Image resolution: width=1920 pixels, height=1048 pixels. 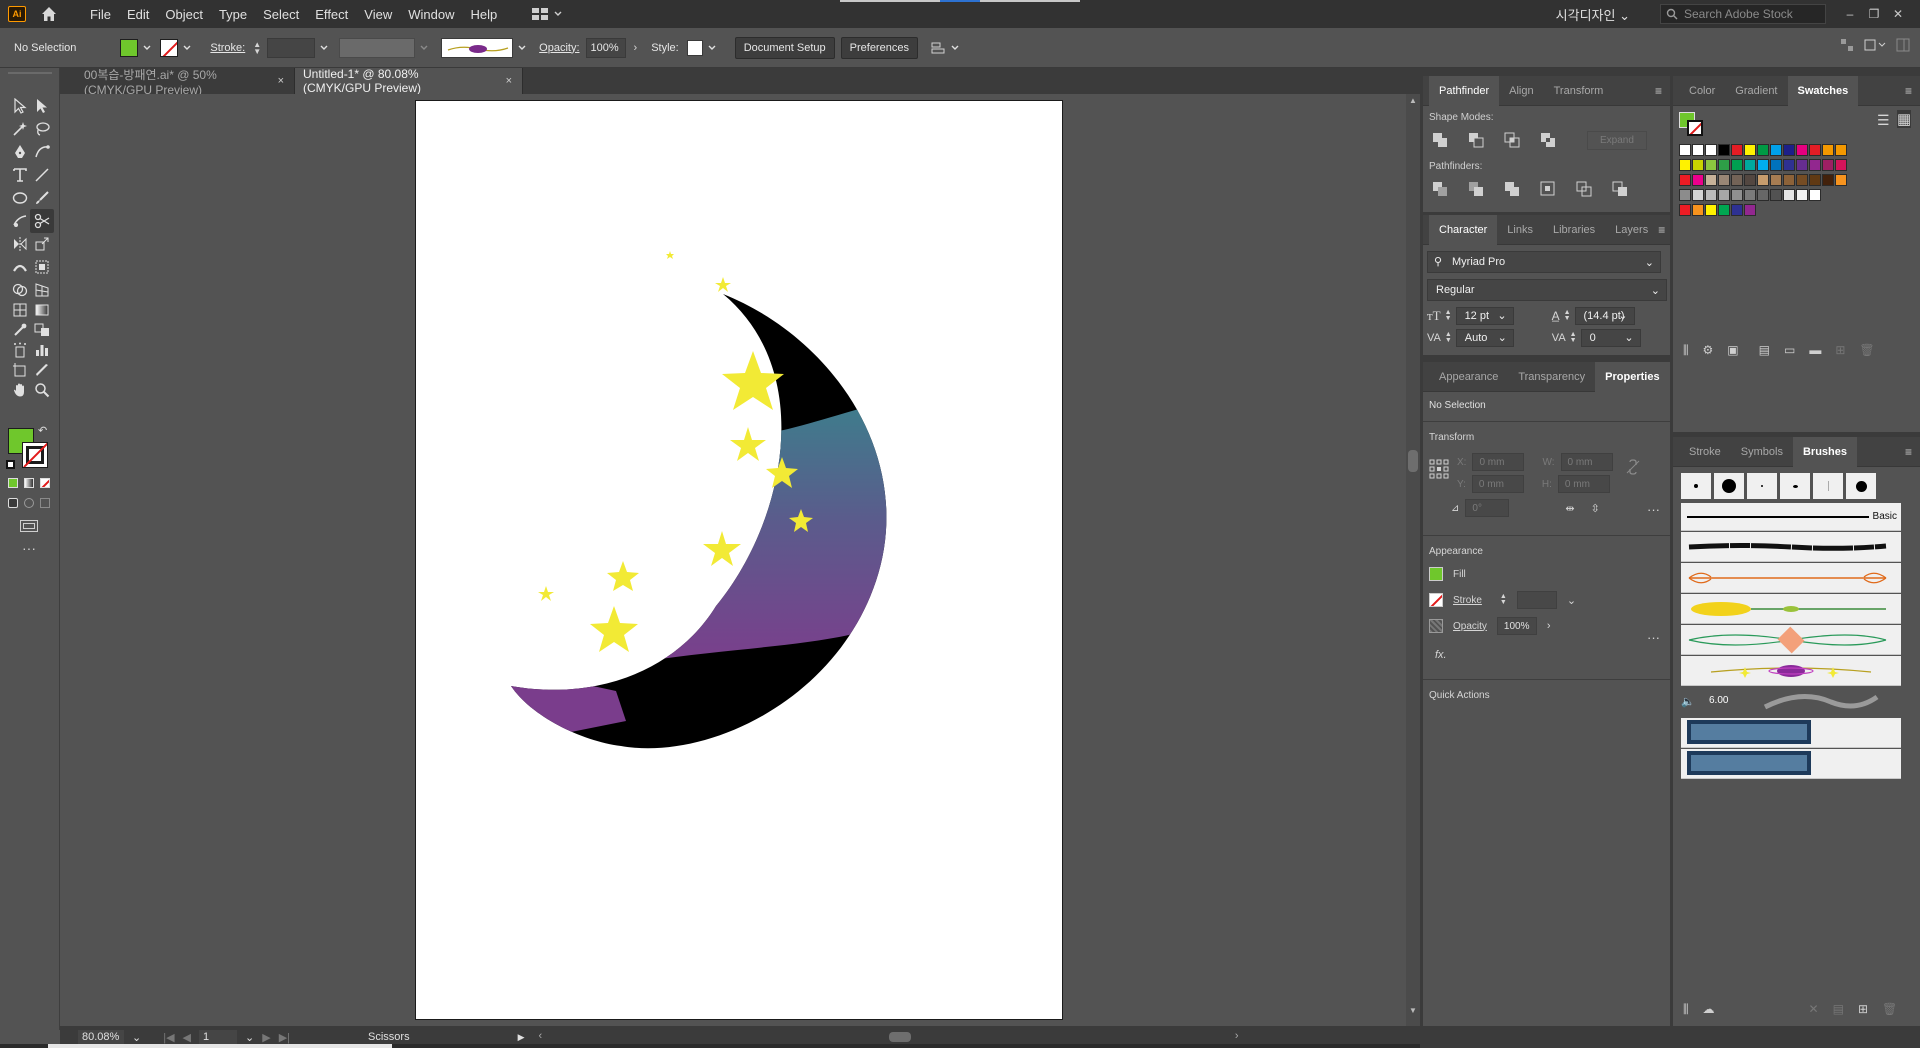 What do you see at coordinates (1440, 140) in the screenshot?
I see `unite-icon` at bounding box center [1440, 140].